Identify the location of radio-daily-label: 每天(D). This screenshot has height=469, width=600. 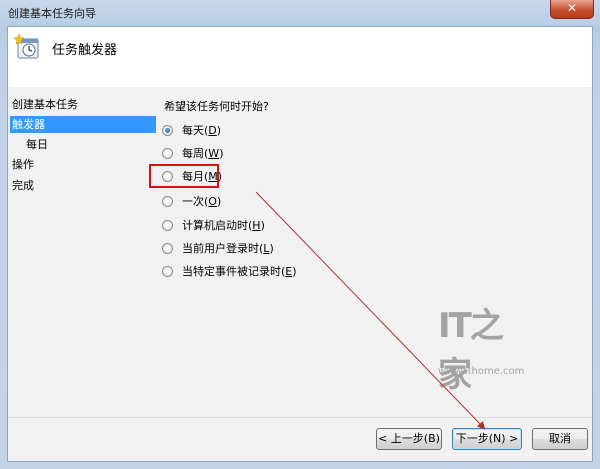
(202, 130).